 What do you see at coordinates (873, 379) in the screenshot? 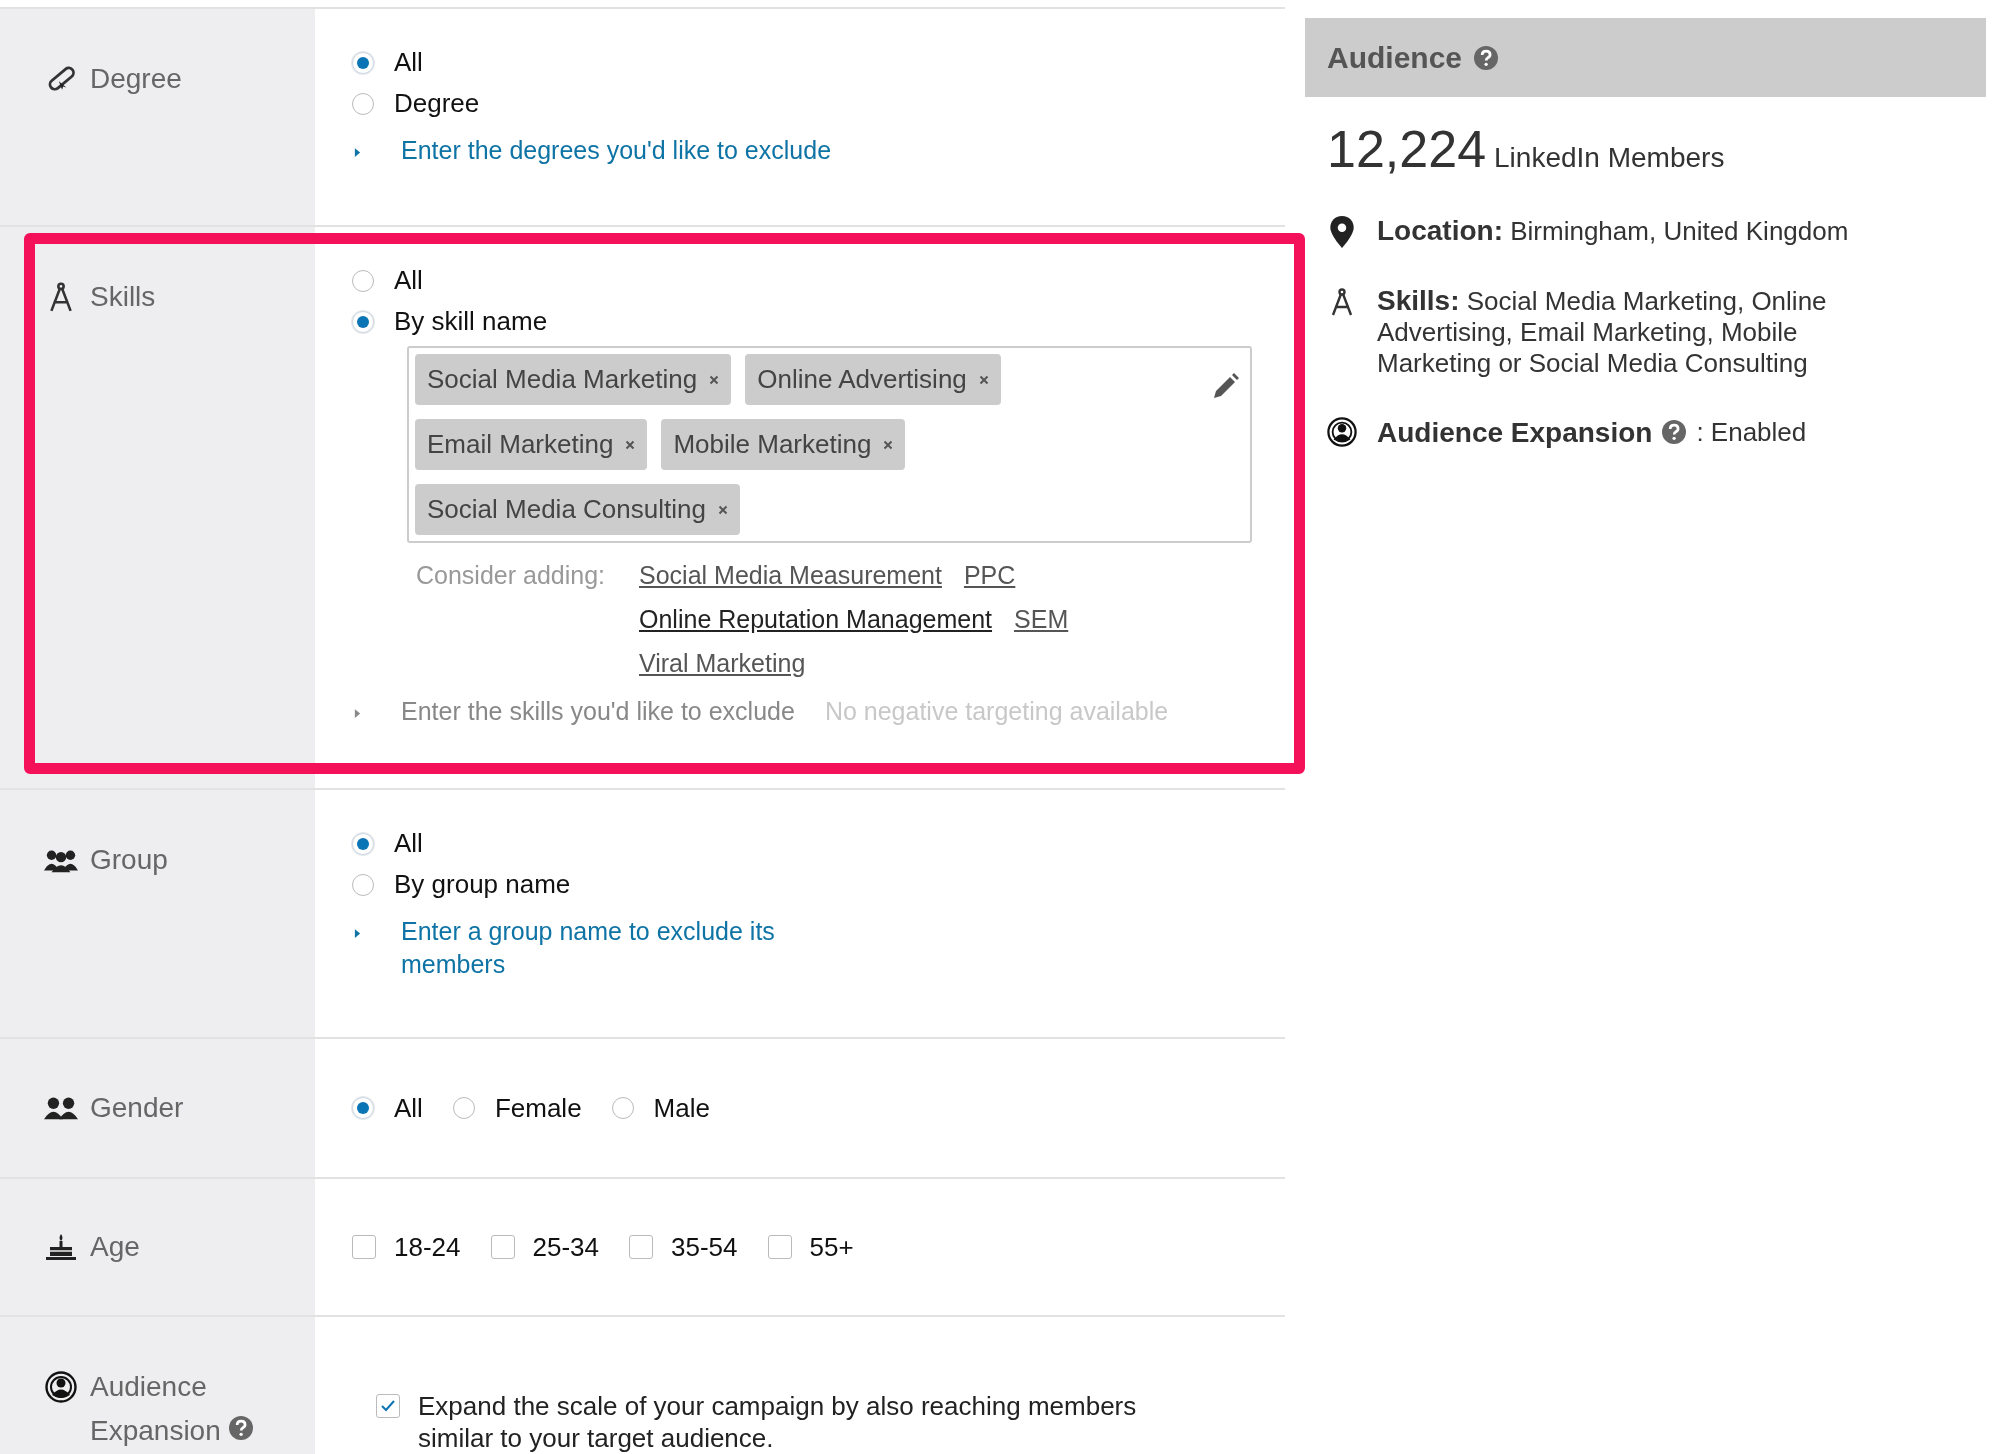
I see `skill-tag: Online Advertising` at bounding box center [873, 379].